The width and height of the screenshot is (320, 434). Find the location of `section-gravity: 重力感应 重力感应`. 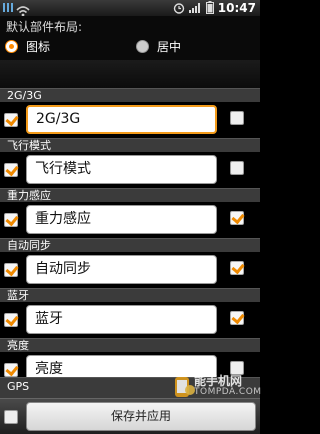

section-gravity: 重力感应 重力感应 is located at coordinates (130, 213).